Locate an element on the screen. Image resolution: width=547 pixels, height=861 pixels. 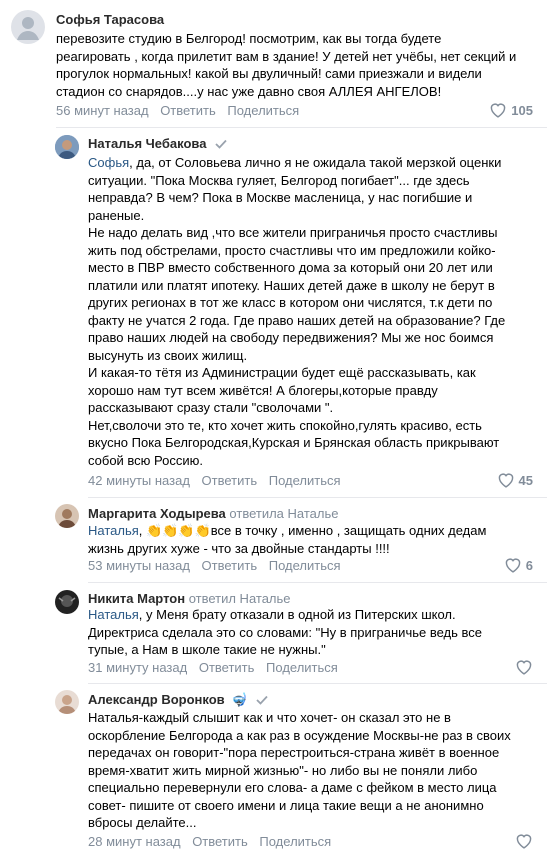
mention-link: Софья is located at coordinates (108, 162).